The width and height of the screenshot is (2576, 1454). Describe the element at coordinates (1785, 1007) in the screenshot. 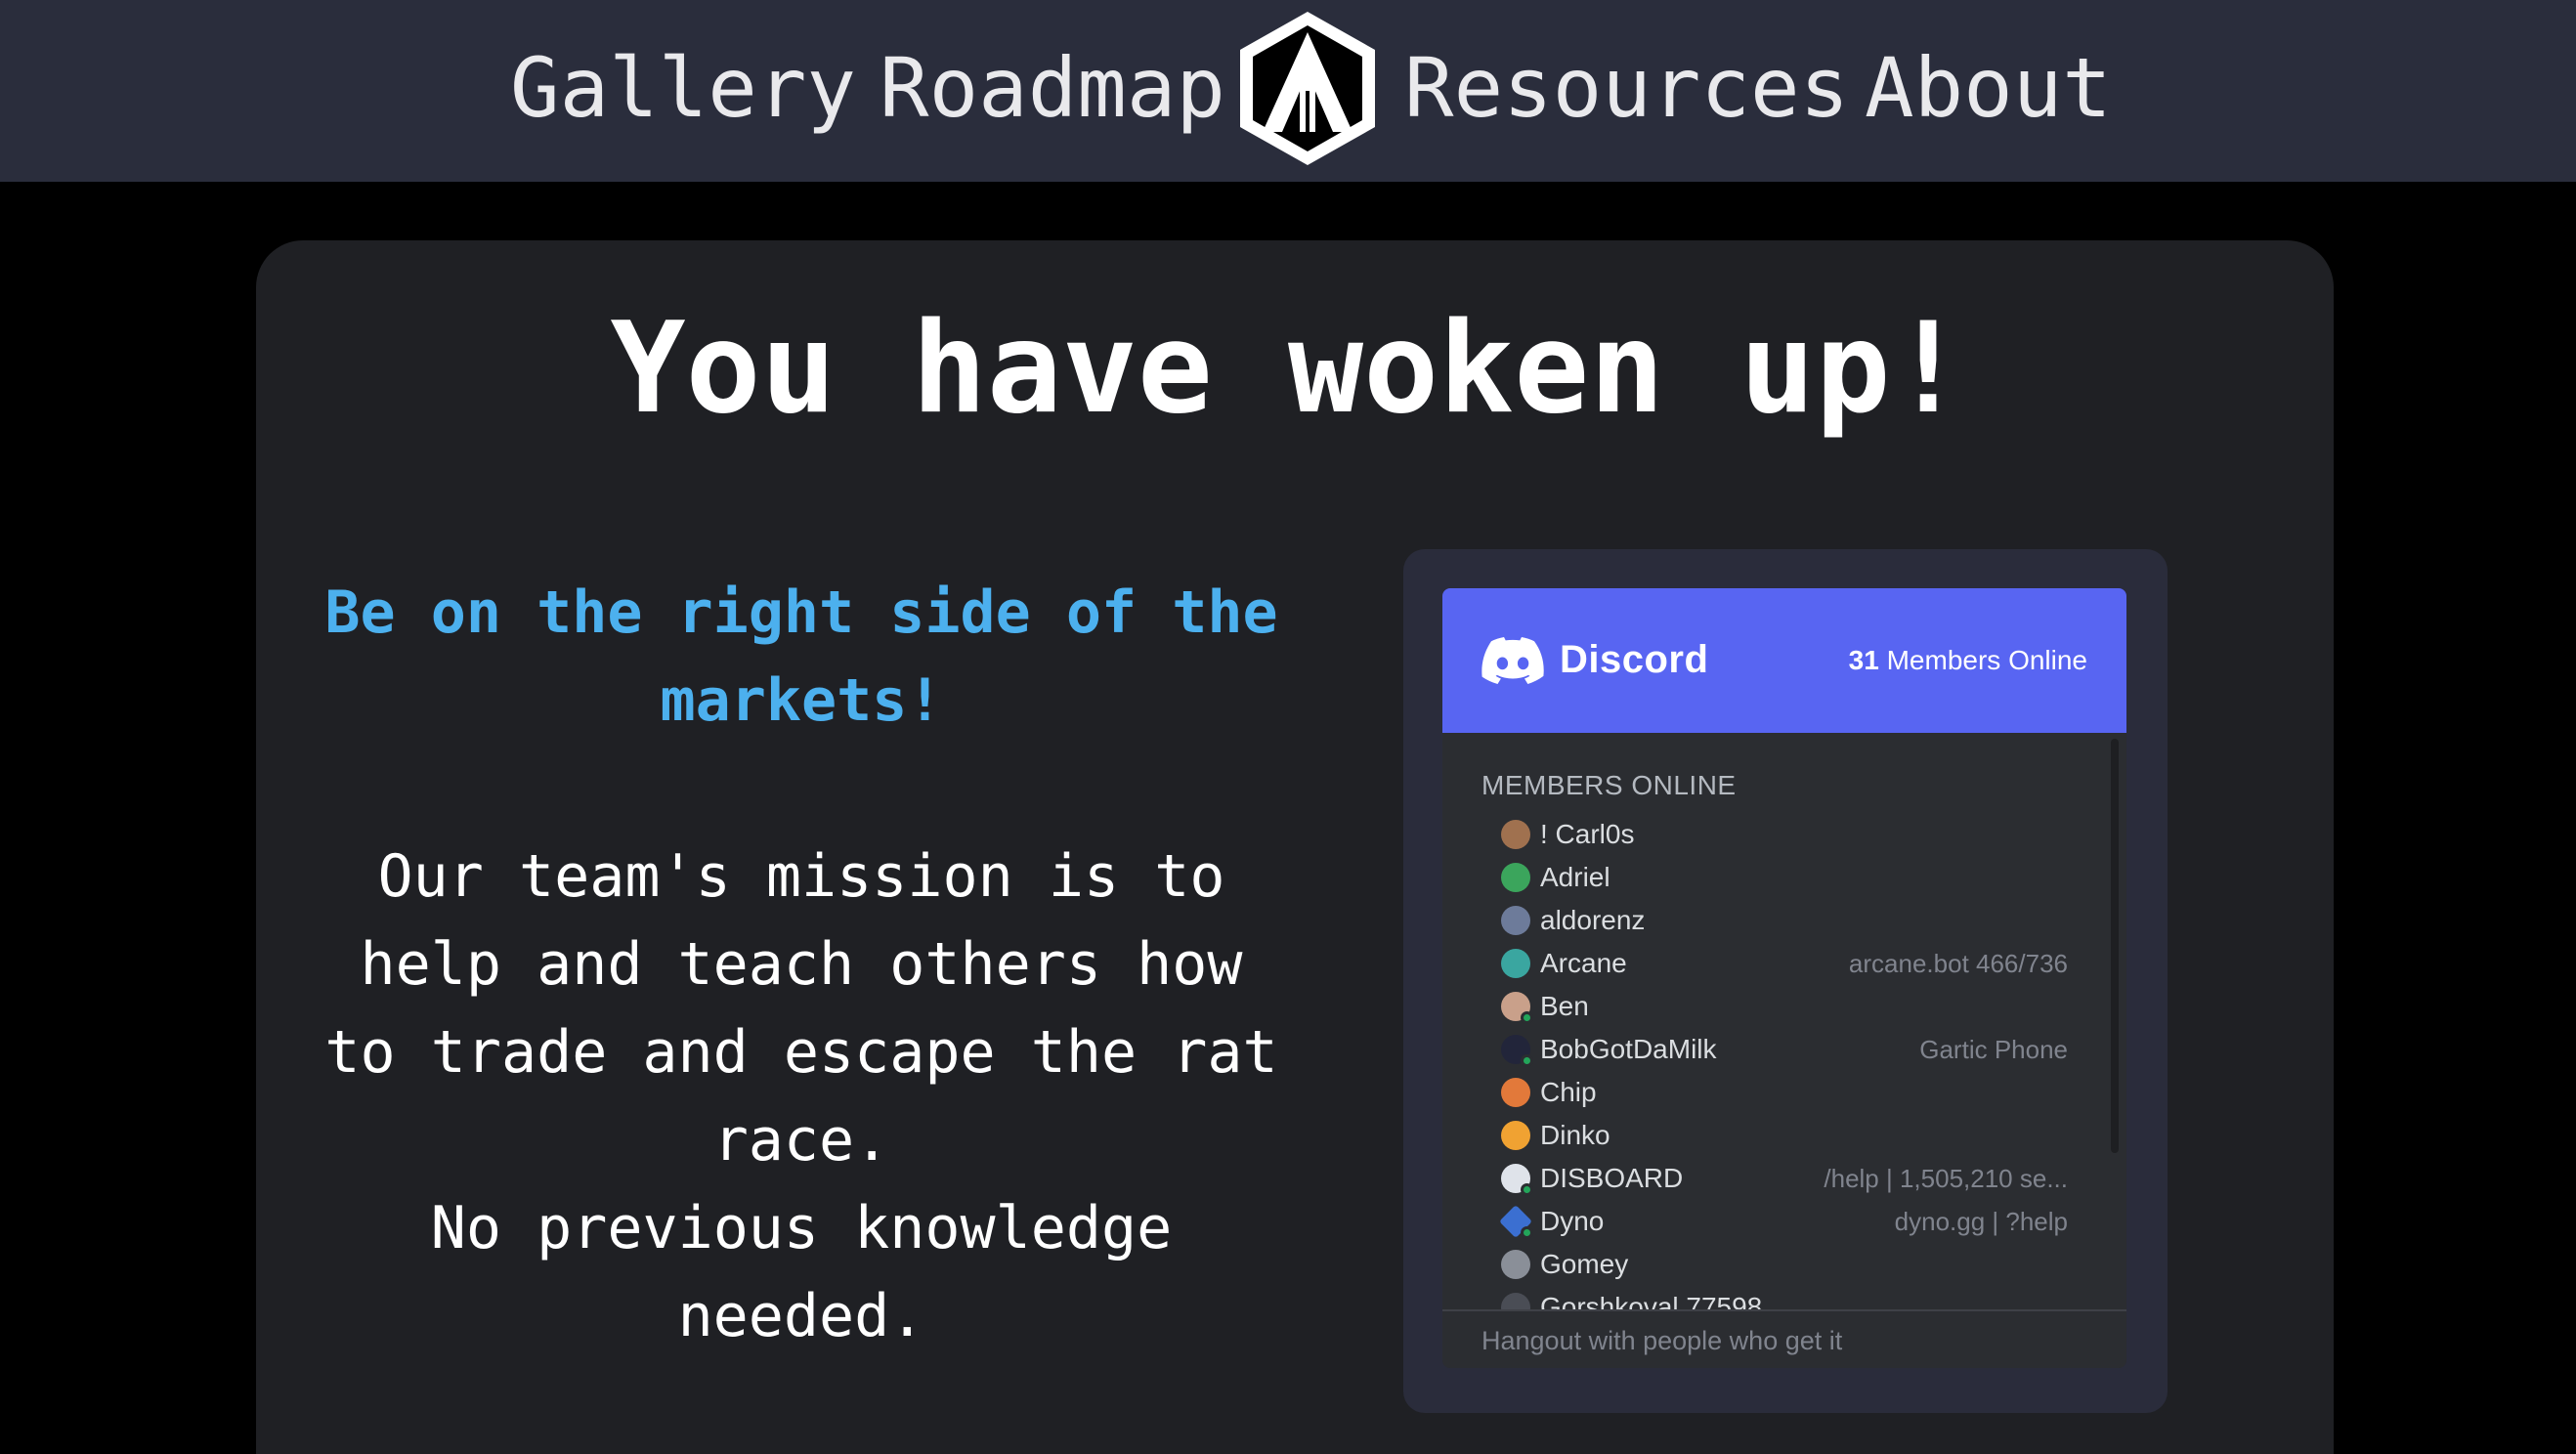

I see `member-item: Ben` at that location.